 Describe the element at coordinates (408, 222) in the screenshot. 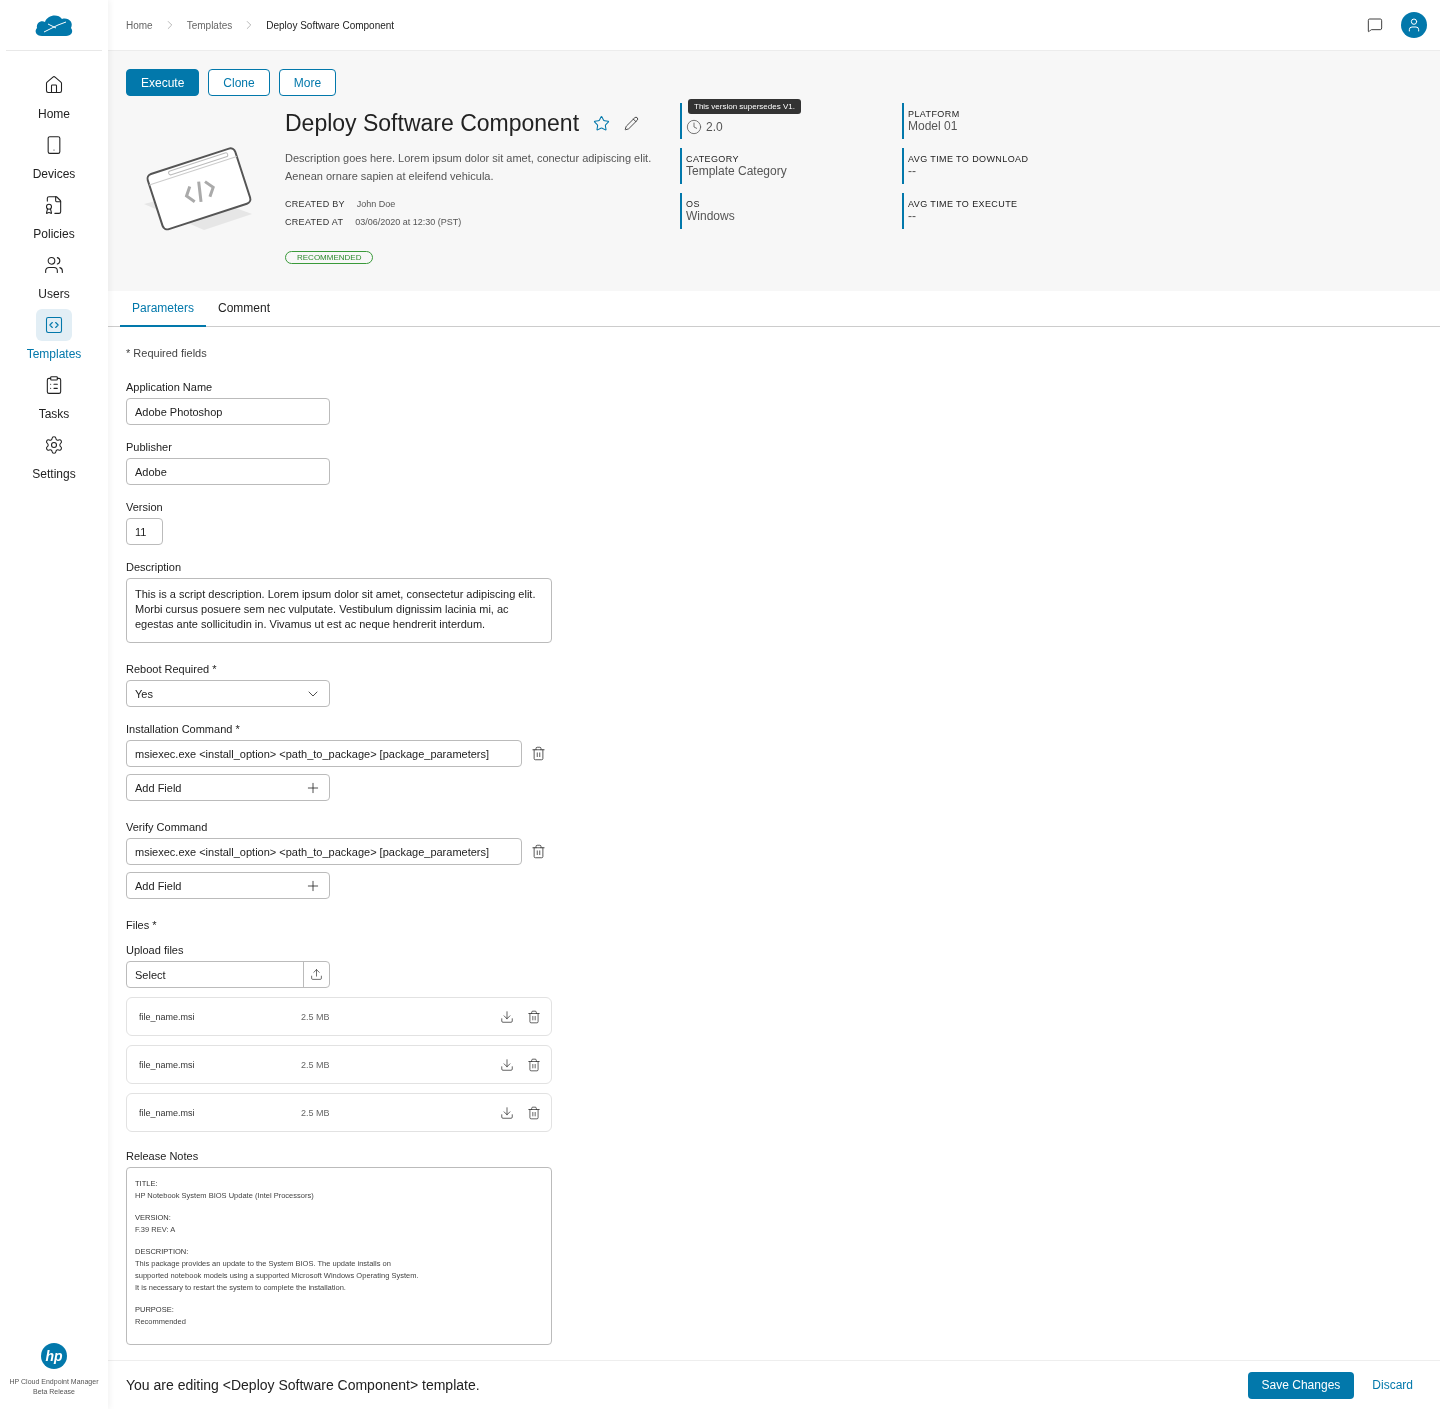

I see `meta-value: 03/06/2020 at 12:30 (PST)` at that location.